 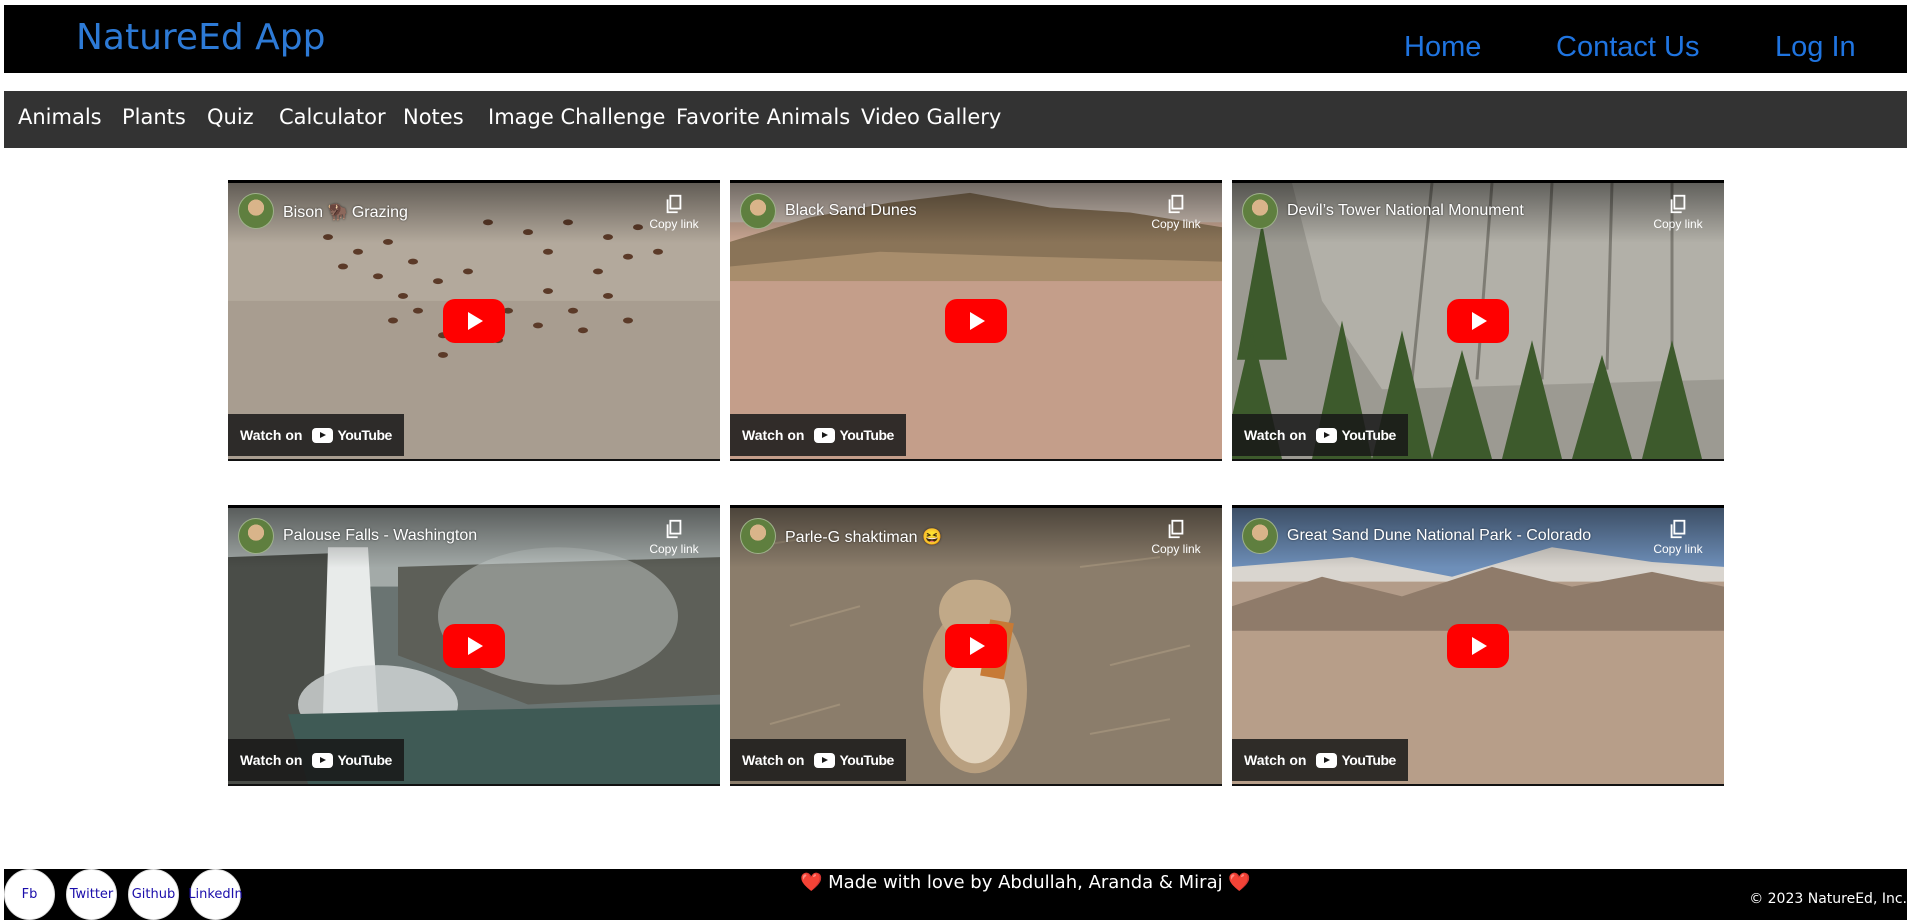 I want to click on menu-item-animals: Animals, so click(x=60, y=117).